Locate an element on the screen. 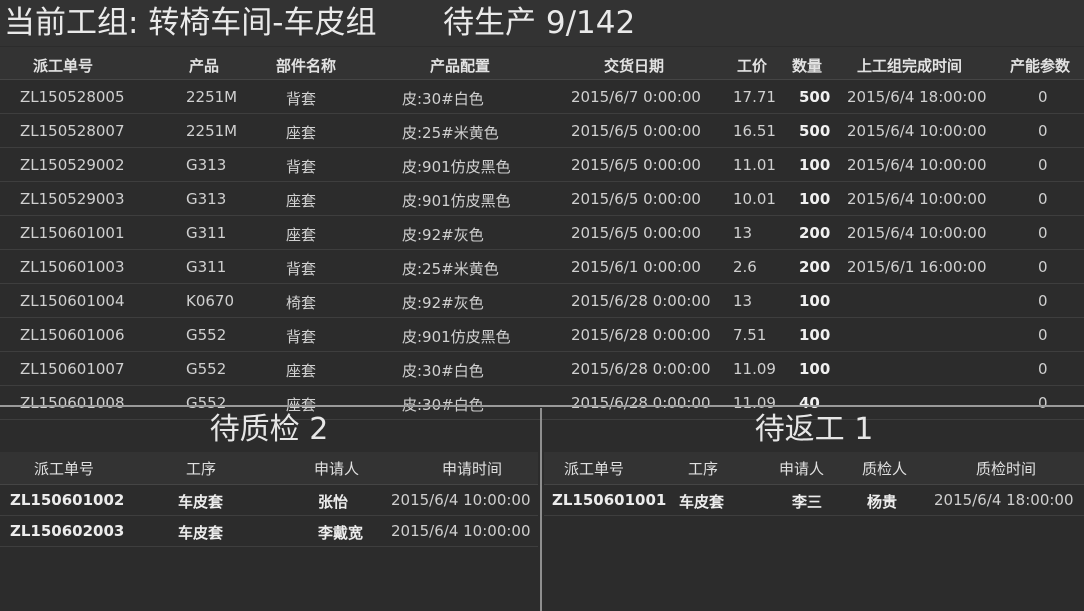  cell-dispatch-no: ZL150601001 is located at coordinates (72, 233).